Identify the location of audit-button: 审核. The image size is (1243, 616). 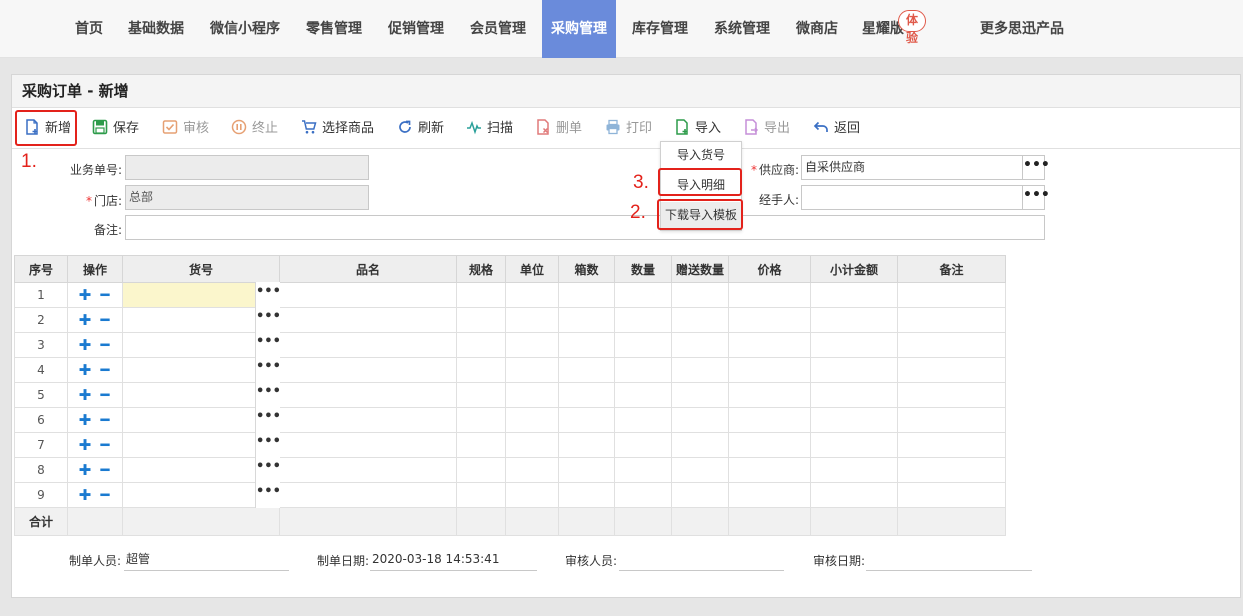
(185, 129).